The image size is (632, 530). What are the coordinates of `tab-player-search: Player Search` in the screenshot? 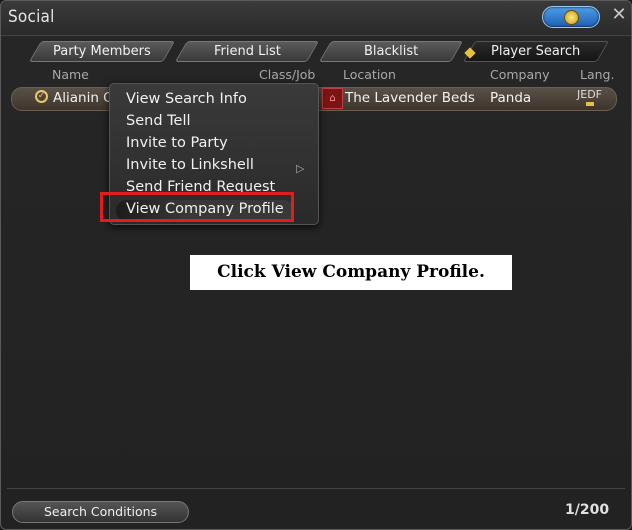 It's located at (536, 51).